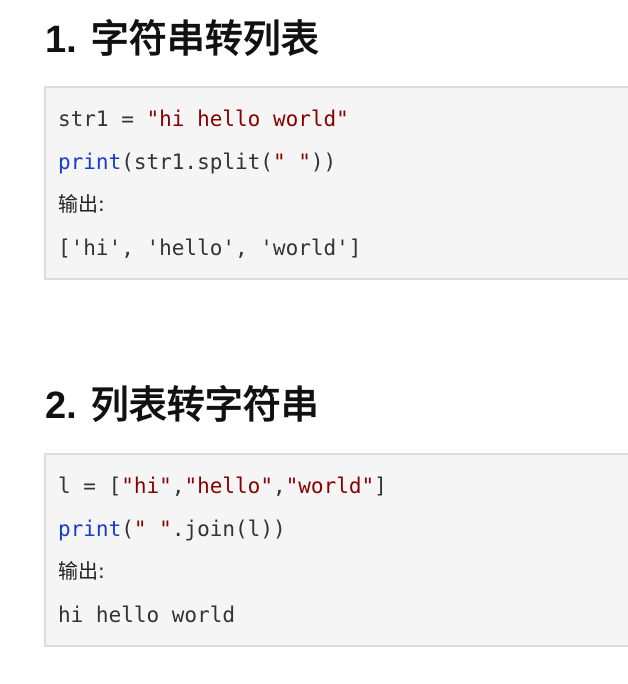 The width and height of the screenshot is (628, 684). I want to click on output-value: hi hello world, so click(147, 615).